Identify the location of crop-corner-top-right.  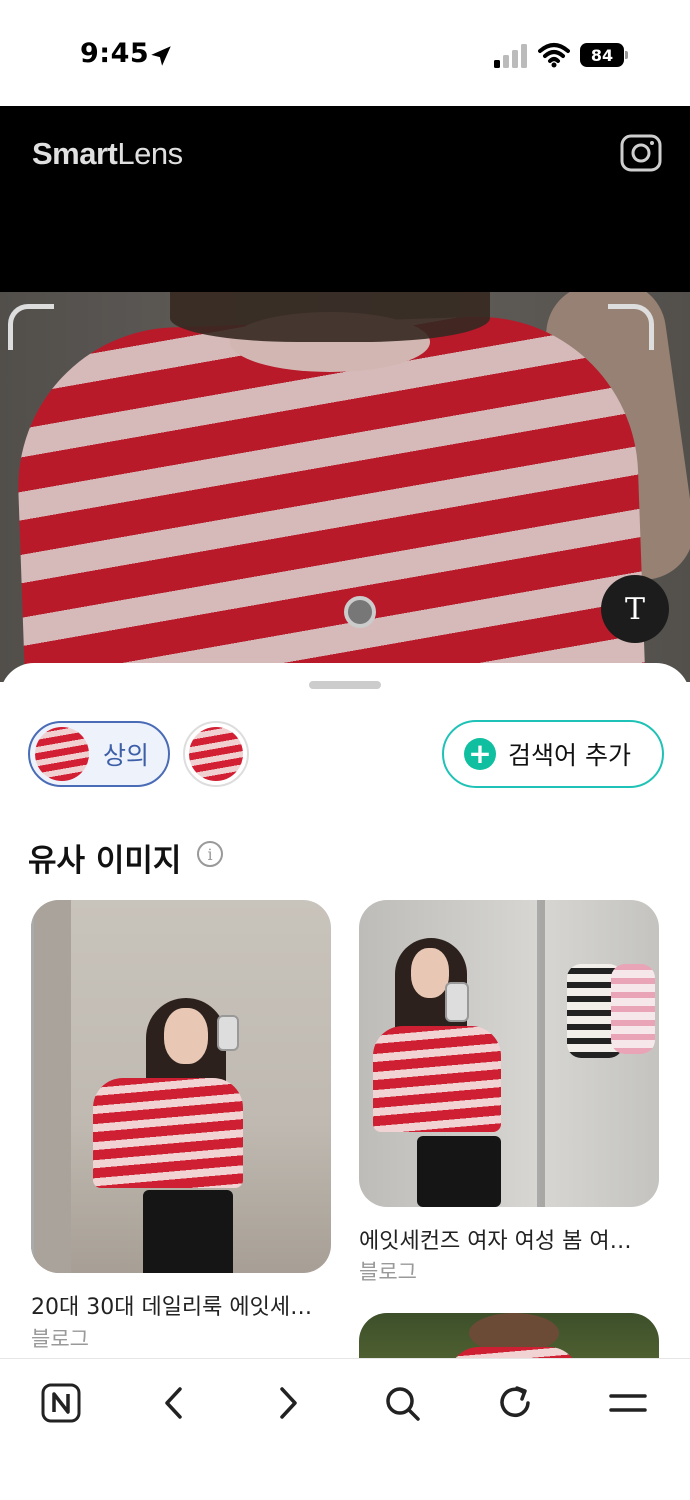
(631, 327).